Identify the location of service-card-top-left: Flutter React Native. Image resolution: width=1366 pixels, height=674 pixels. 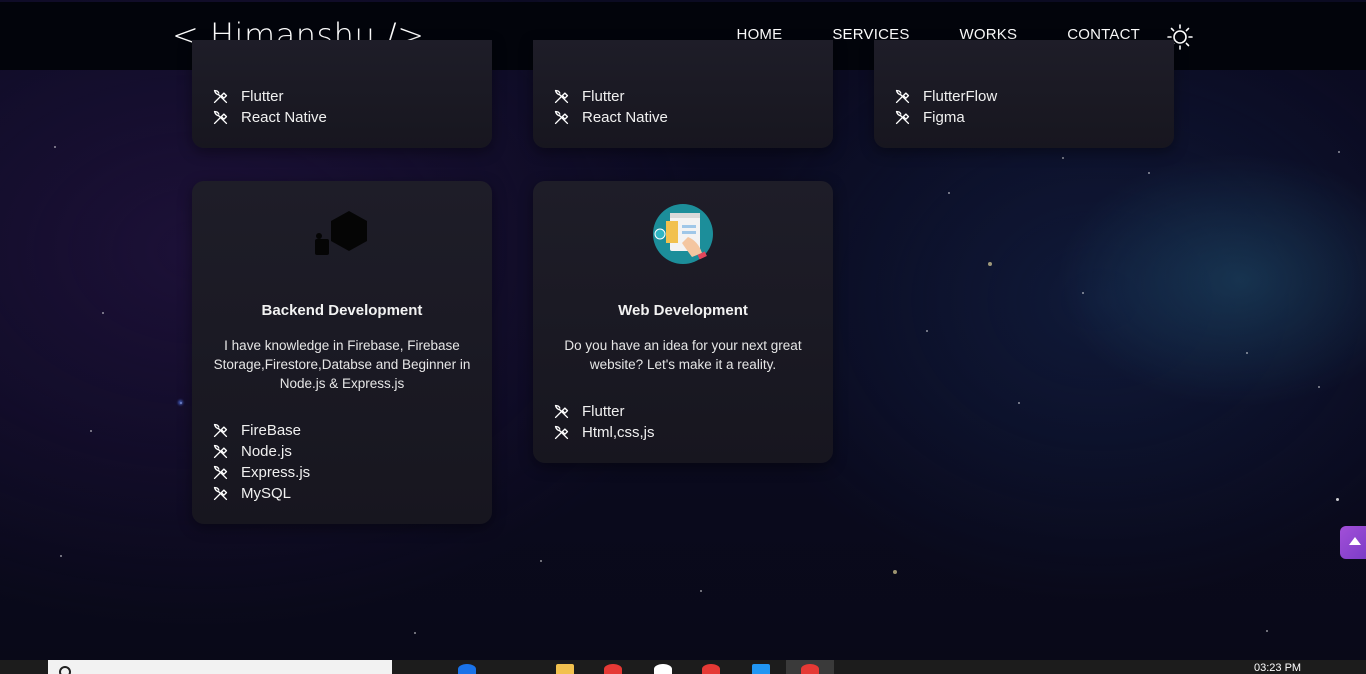
(342, 94).